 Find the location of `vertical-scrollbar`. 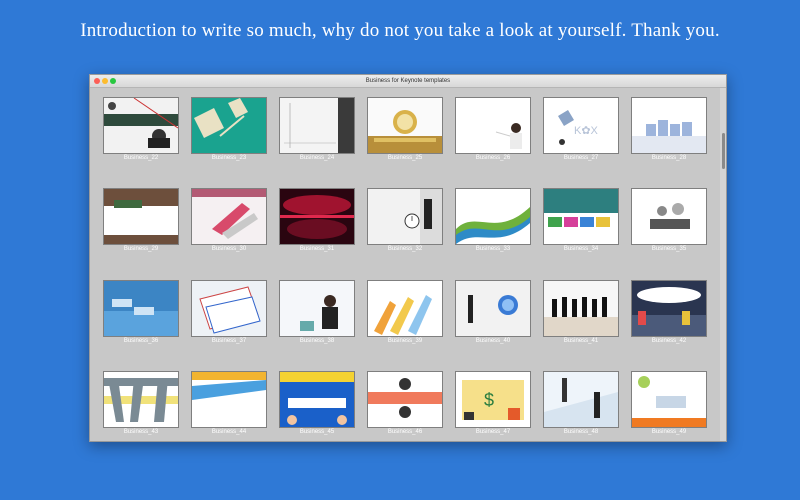

vertical-scrollbar is located at coordinates (723, 264).